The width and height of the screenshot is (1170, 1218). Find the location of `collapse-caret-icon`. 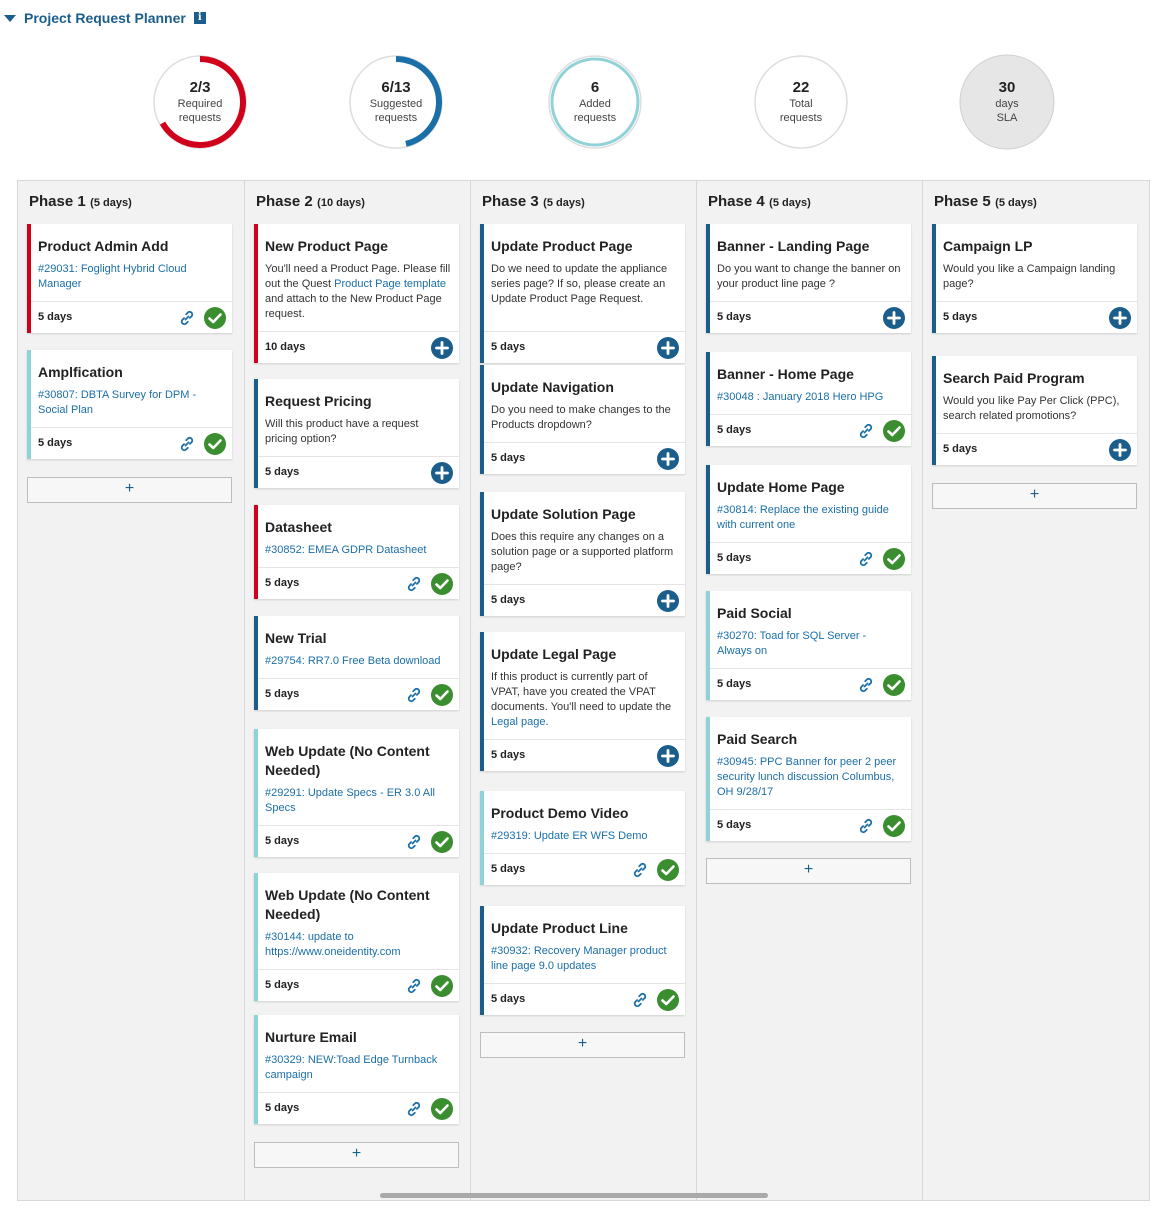

collapse-caret-icon is located at coordinates (10, 18).